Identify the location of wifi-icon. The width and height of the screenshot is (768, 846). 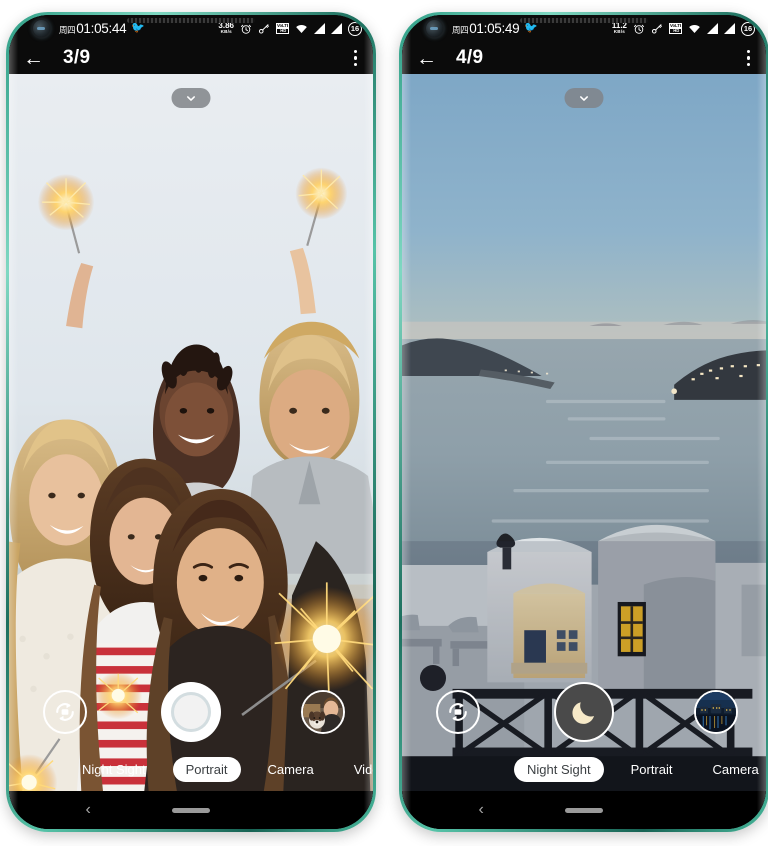
(301, 29).